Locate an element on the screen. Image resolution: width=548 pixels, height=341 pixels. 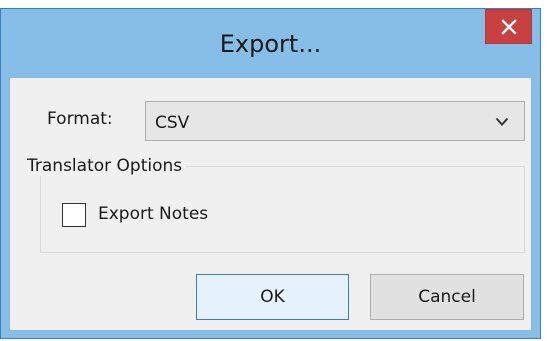
cancel-button: Cancel is located at coordinates (447, 297).